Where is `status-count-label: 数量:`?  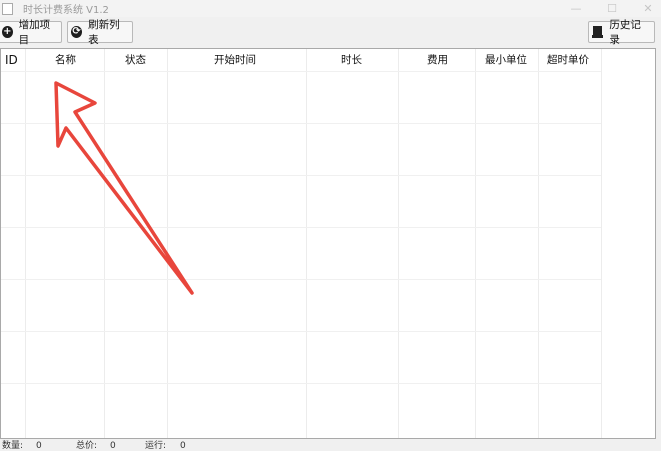 status-count-label: 数量: is located at coordinates (13, 446).